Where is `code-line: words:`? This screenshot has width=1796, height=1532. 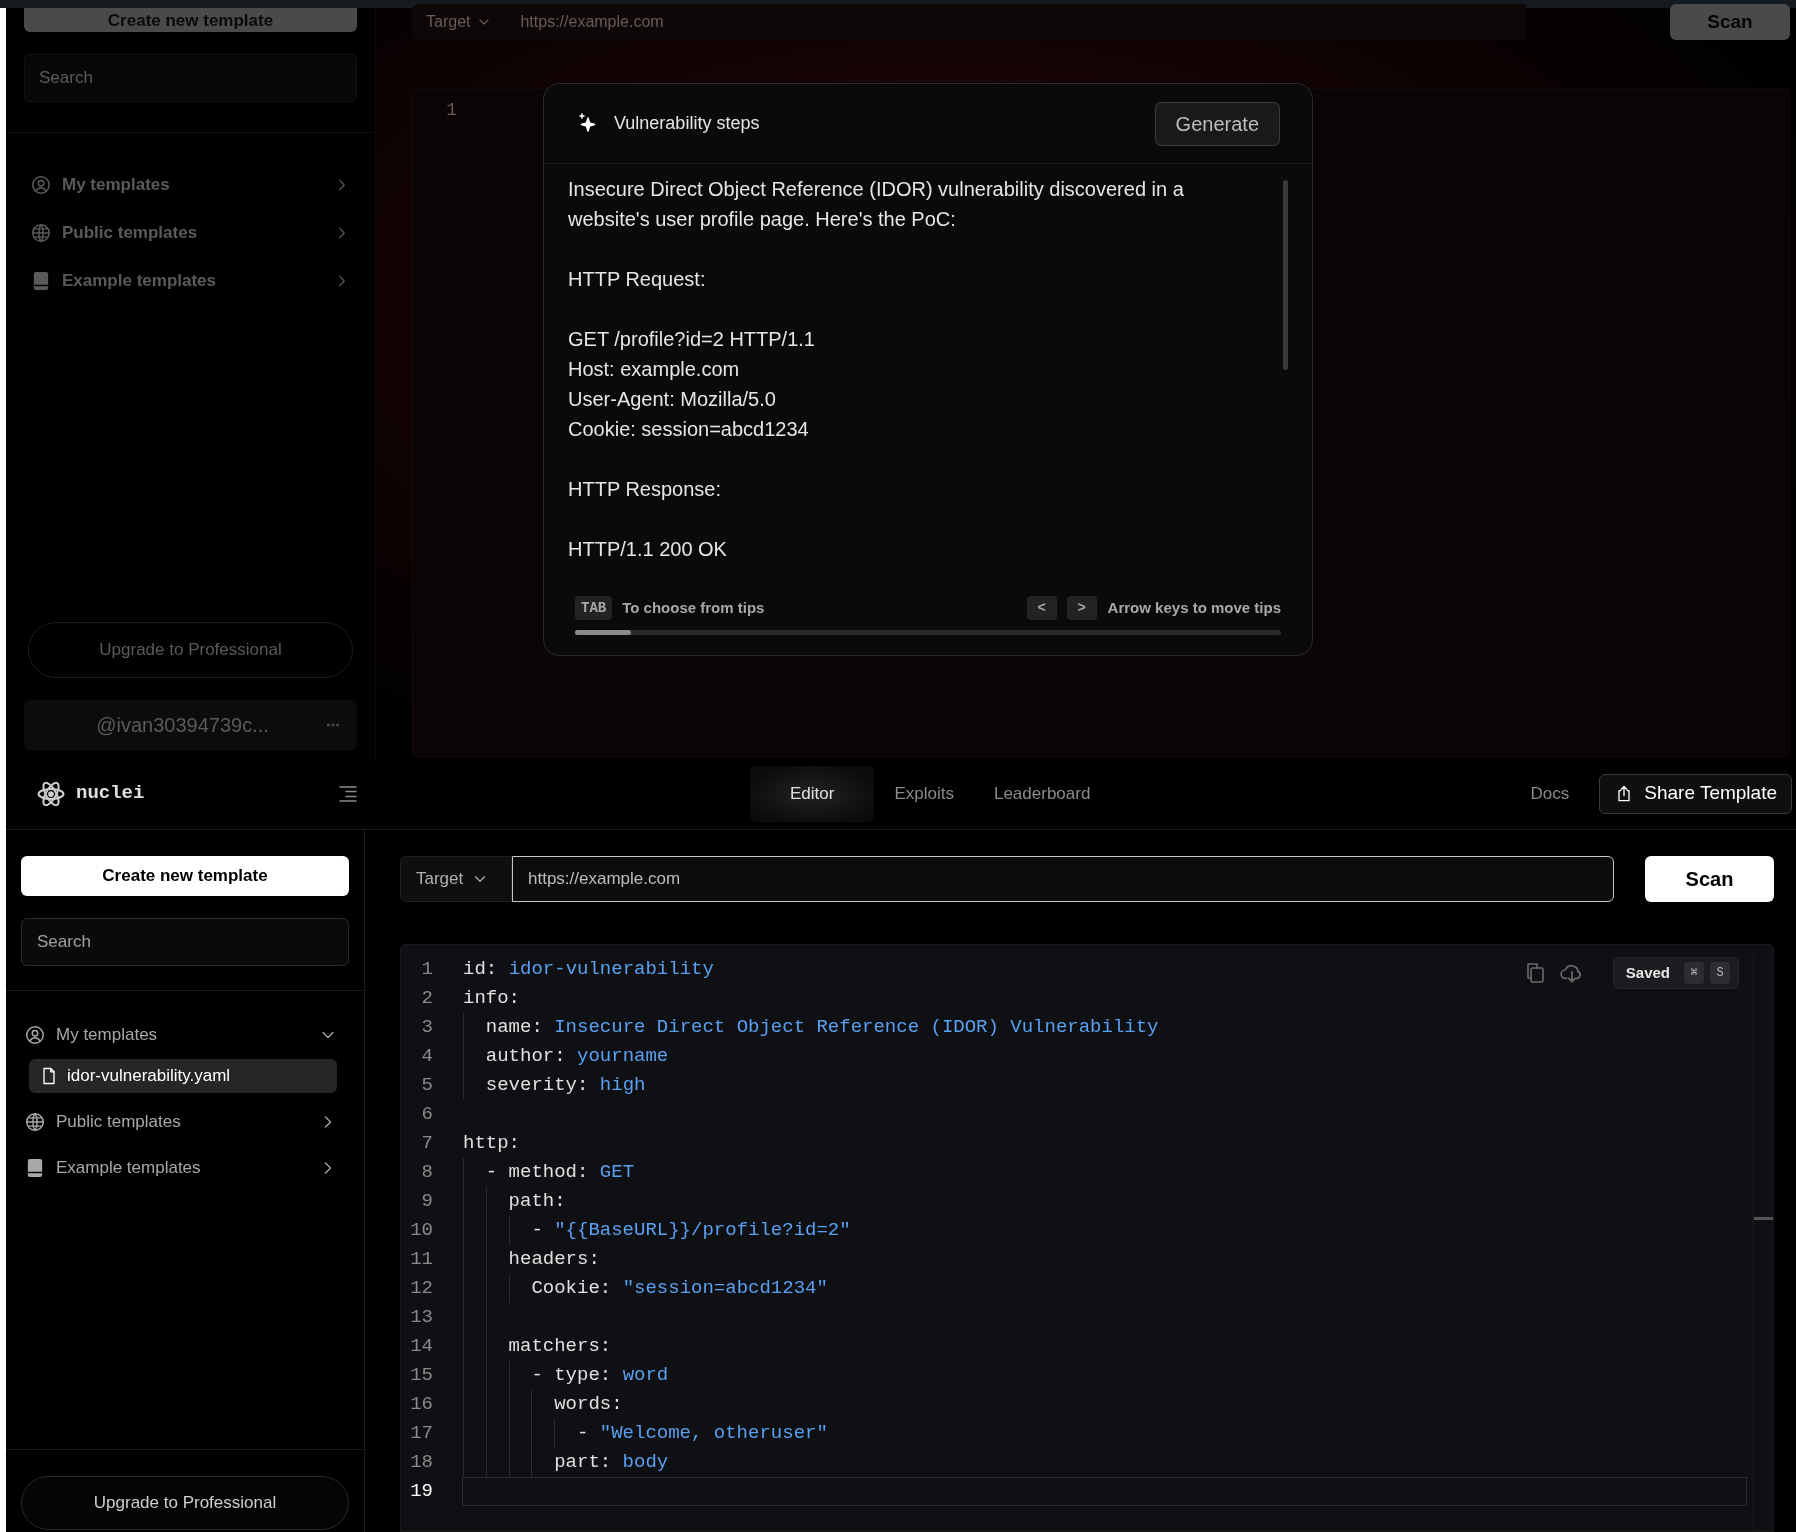
code-line: words: is located at coordinates (588, 1404).